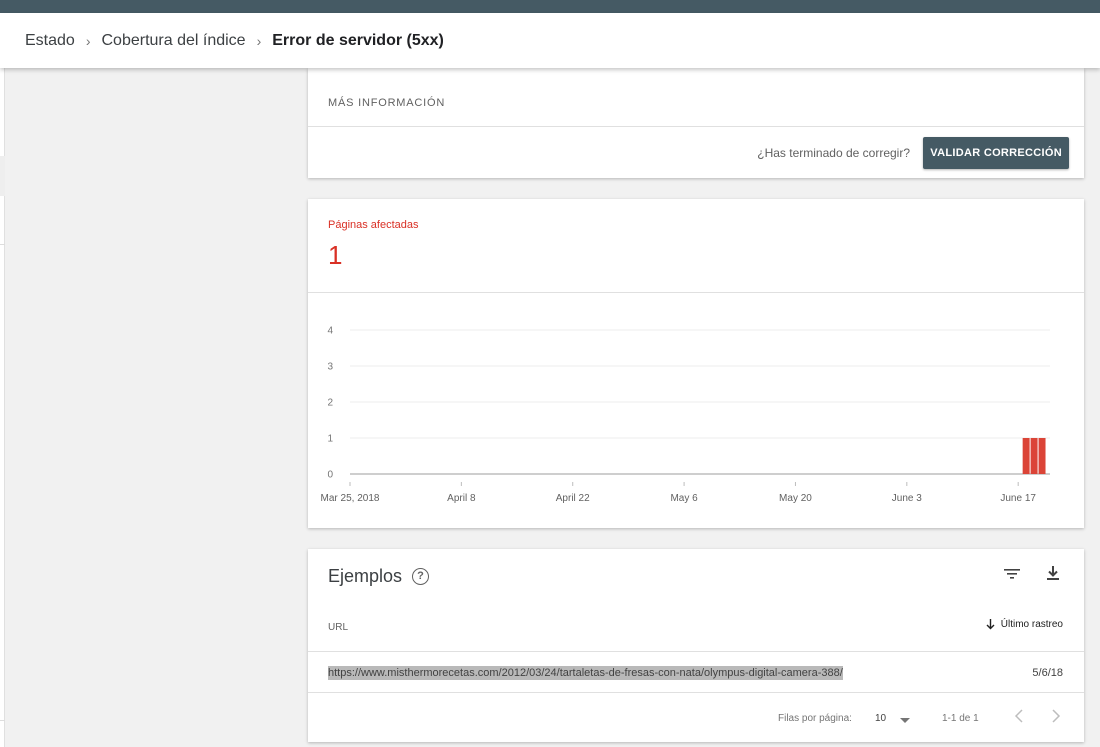 This screenshot has height=747, width=1100. Describe the element at coordinates (2, 407) in the screenshot. I see `sidebar` at that location.